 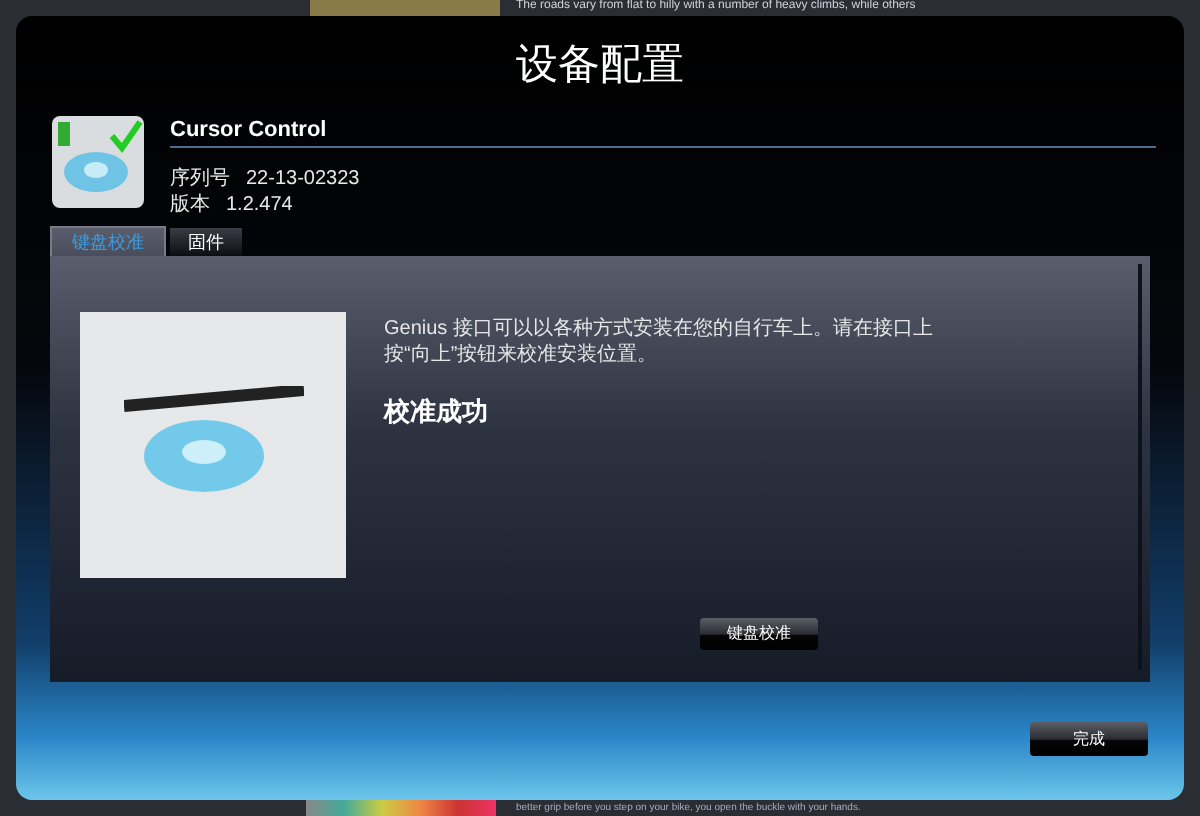 I want to click on serial-label: 序列号, so click(x=200, y=179).